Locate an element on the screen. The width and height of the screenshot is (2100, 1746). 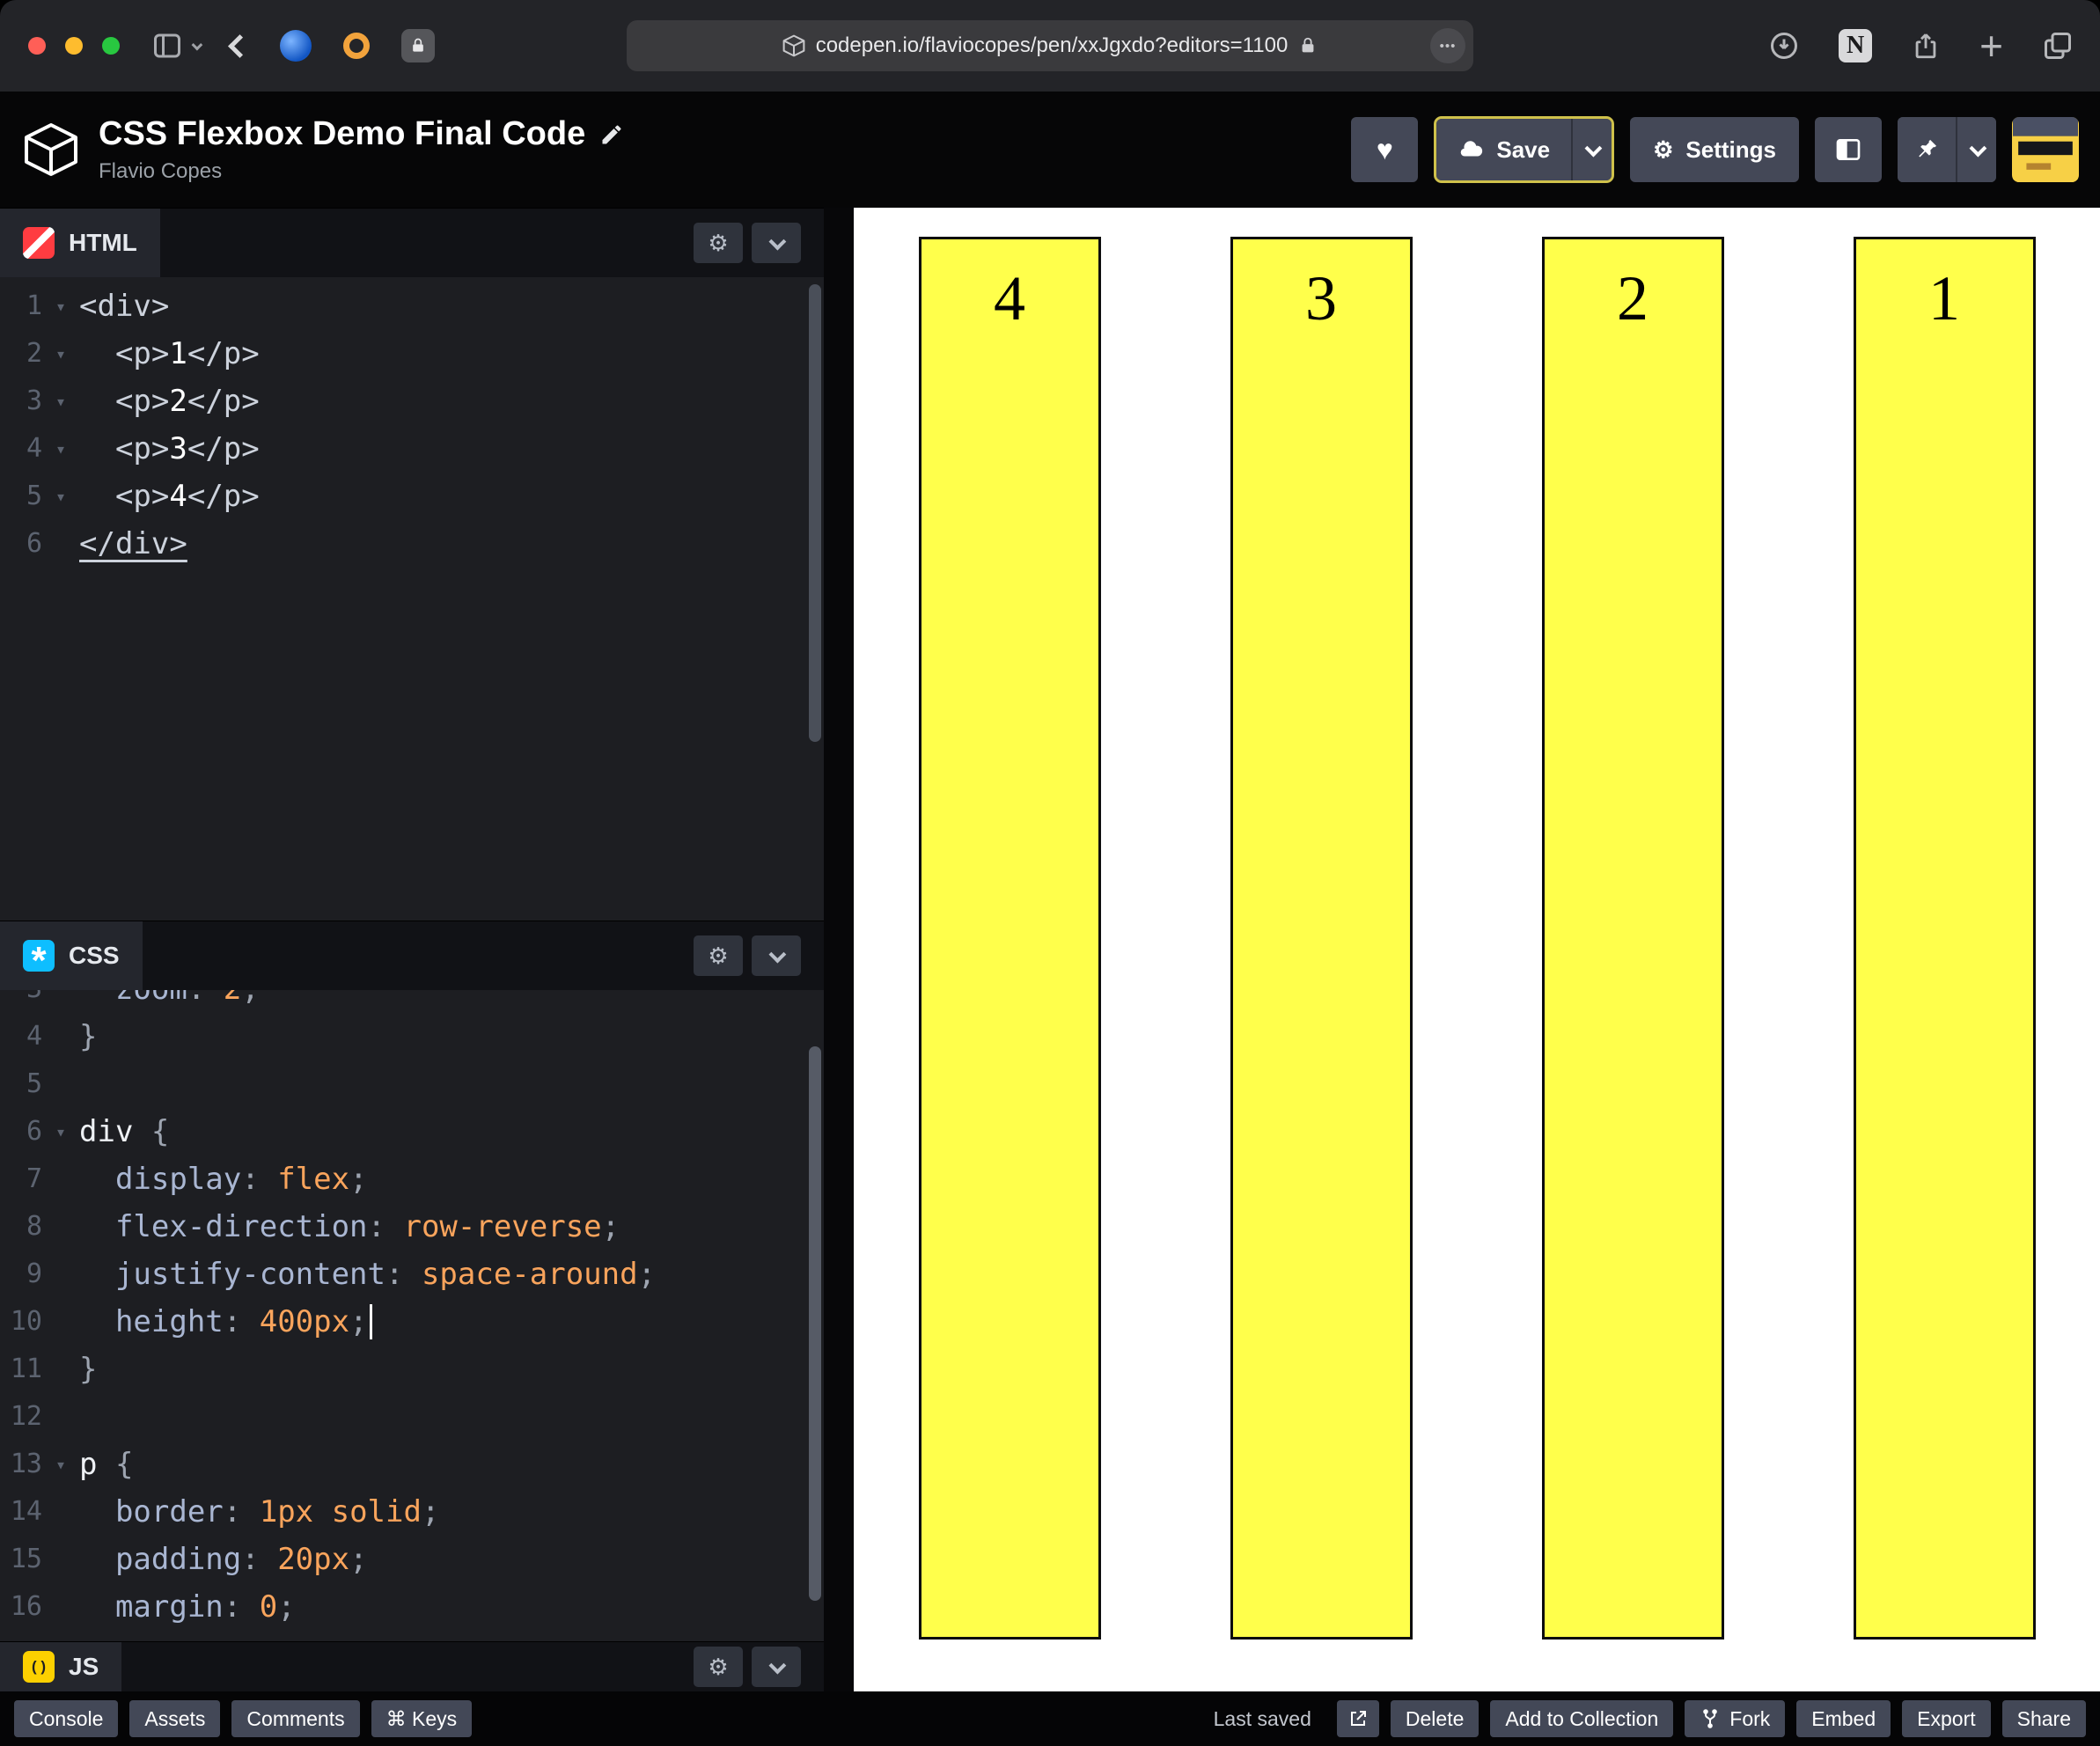
assets-button: Assets is located at coordinates (175, 1718).